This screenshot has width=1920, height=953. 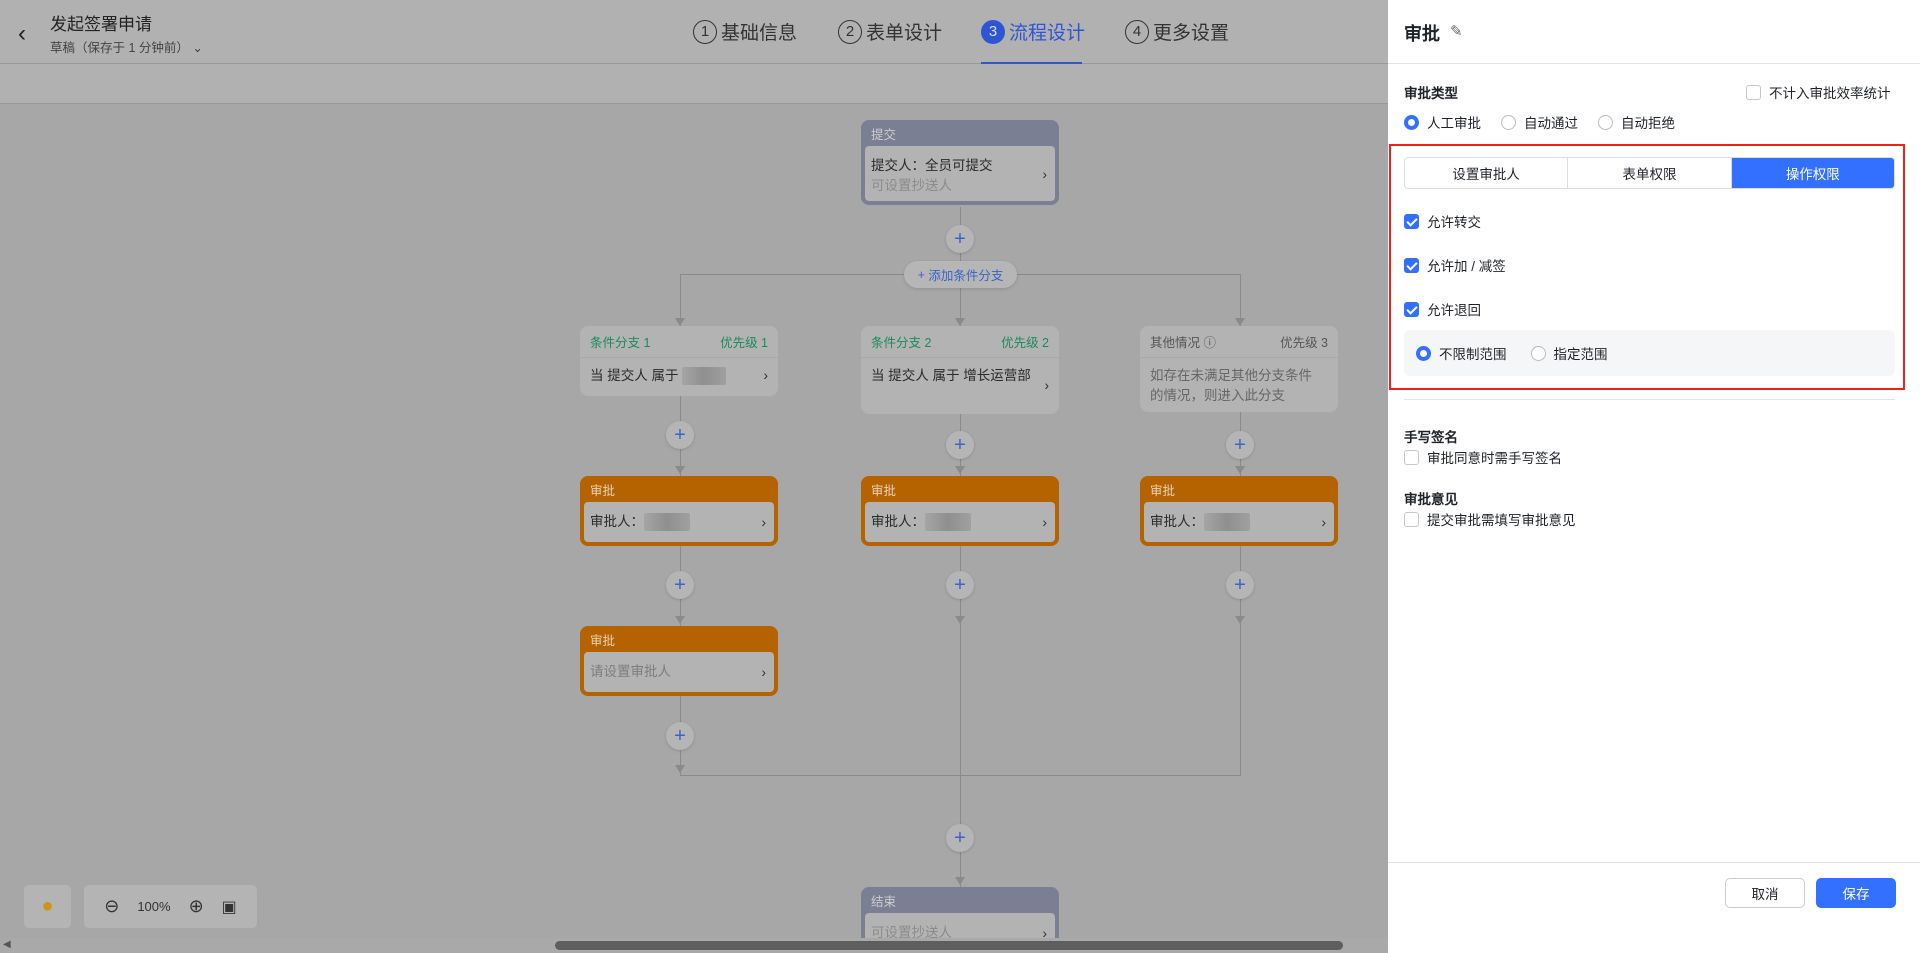 What do you see at coordinates (111, 906) in the screenshot?
I see `zoom-out-icon: ⊖` at bounding box center [111, 906].